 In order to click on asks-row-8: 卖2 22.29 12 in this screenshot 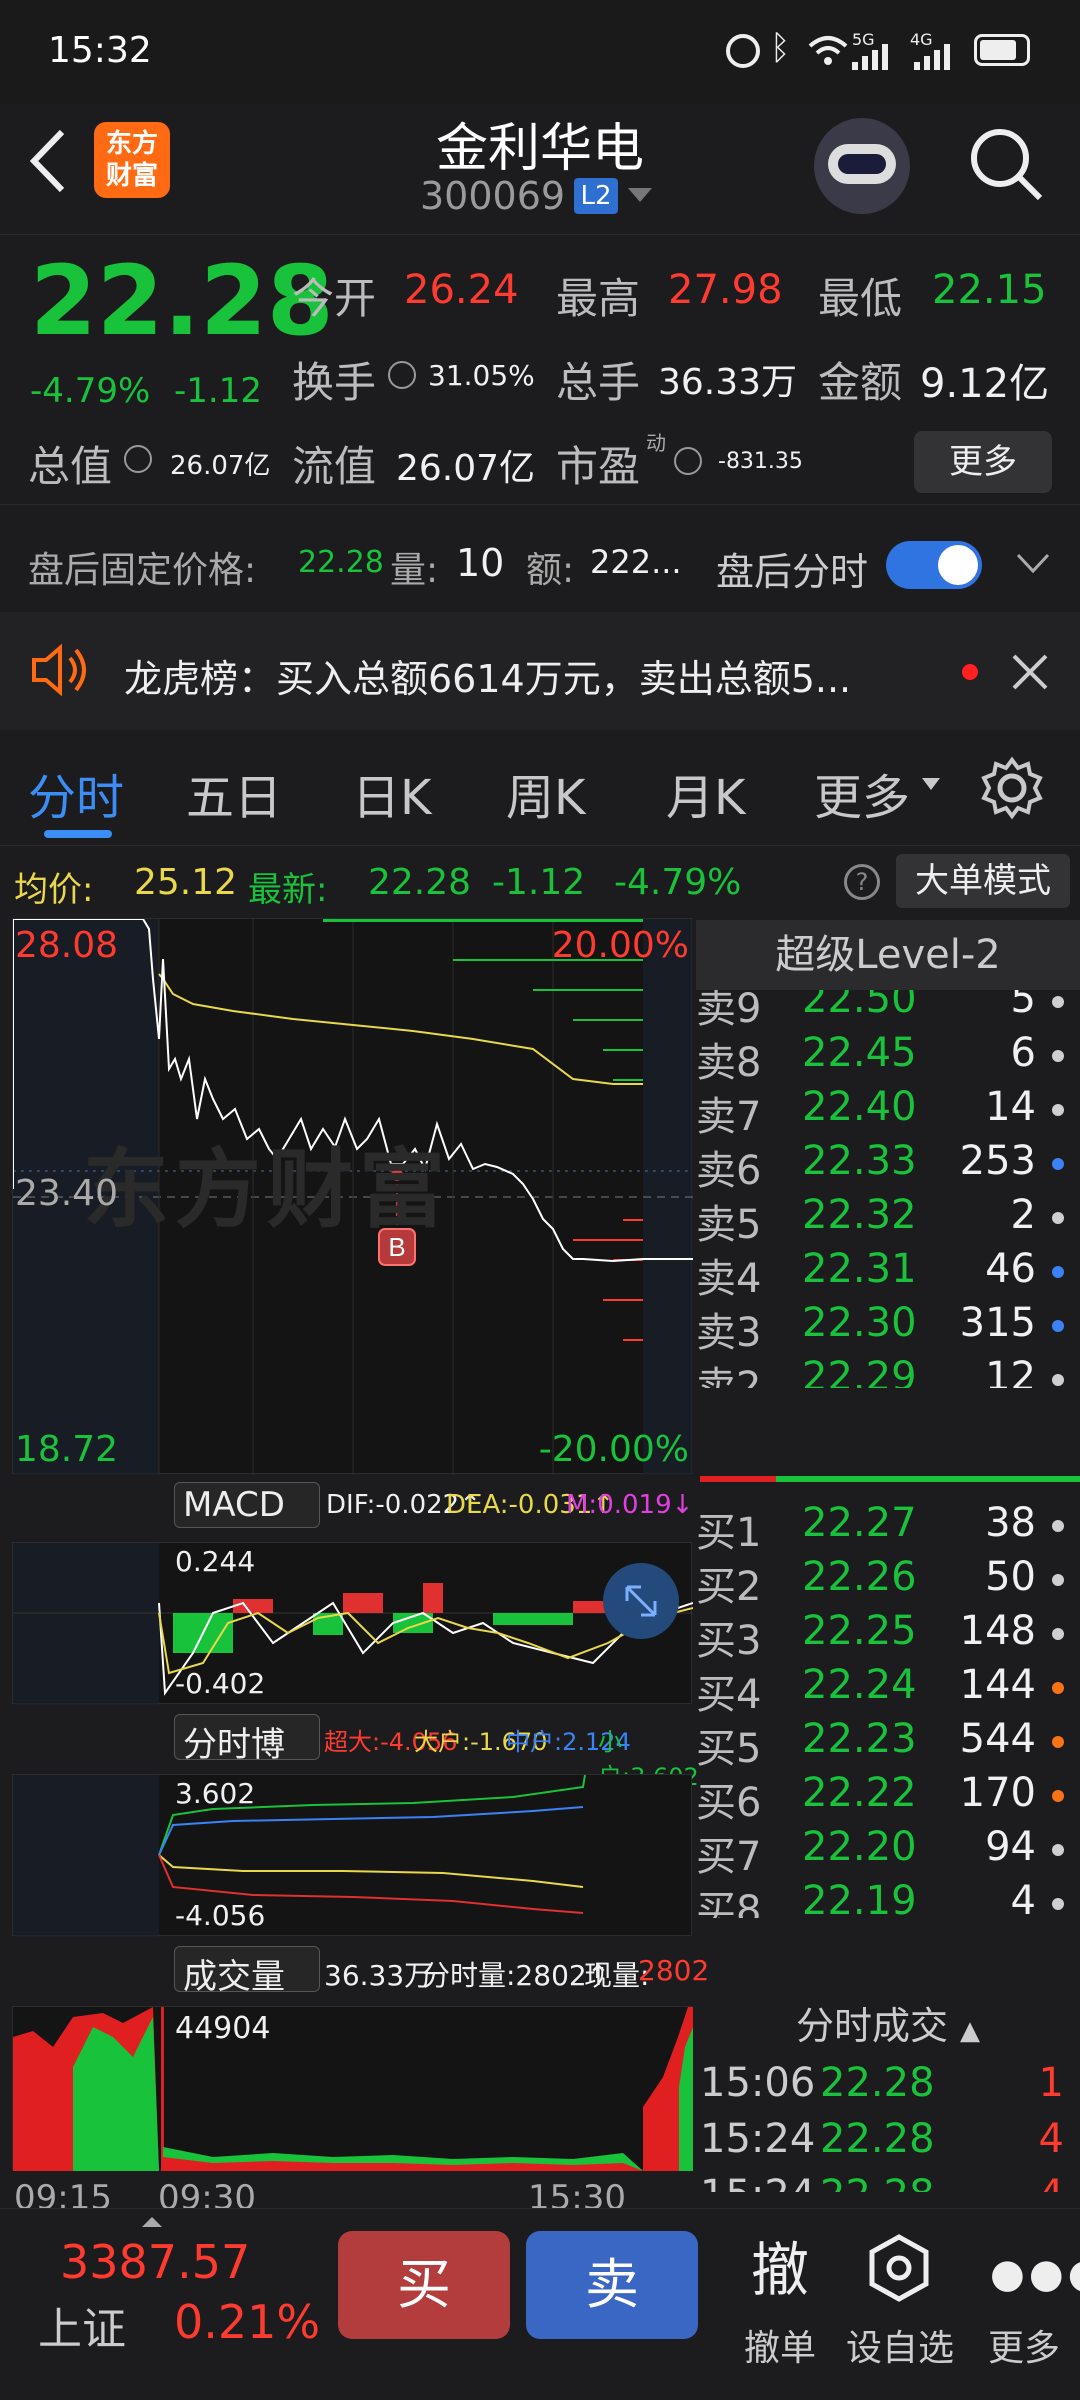, I will do `click(884, 1371)`.